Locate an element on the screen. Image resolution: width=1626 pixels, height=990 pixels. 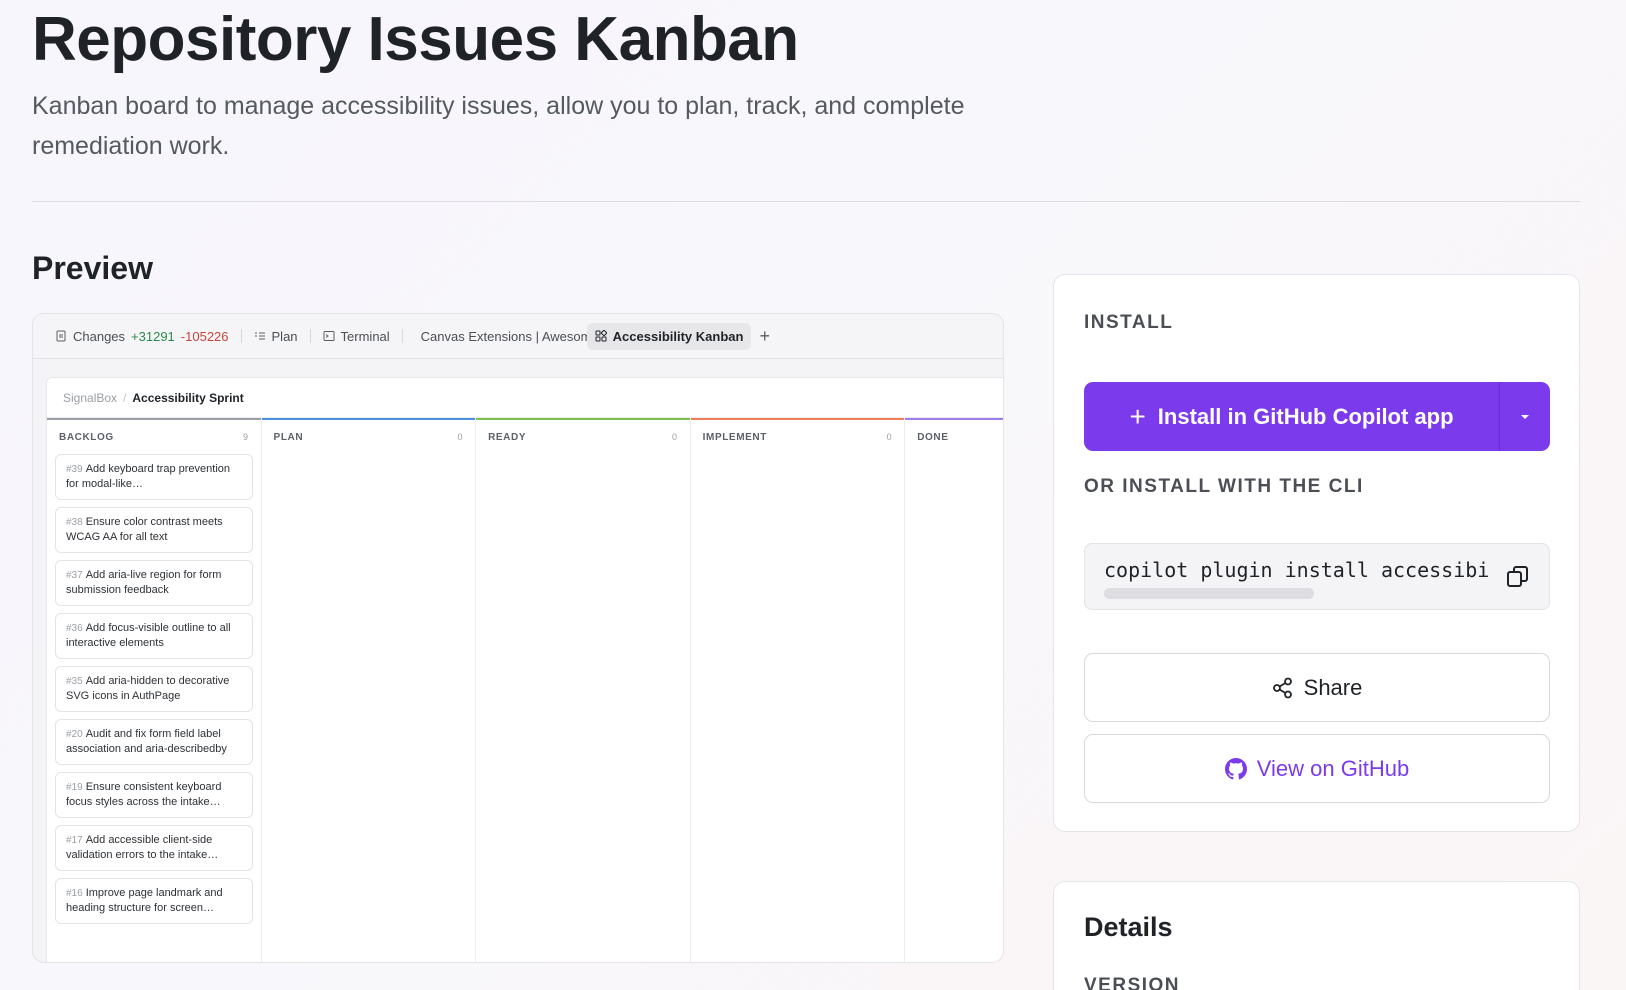
issue-number: #16 is located at coordinates (74, 893).